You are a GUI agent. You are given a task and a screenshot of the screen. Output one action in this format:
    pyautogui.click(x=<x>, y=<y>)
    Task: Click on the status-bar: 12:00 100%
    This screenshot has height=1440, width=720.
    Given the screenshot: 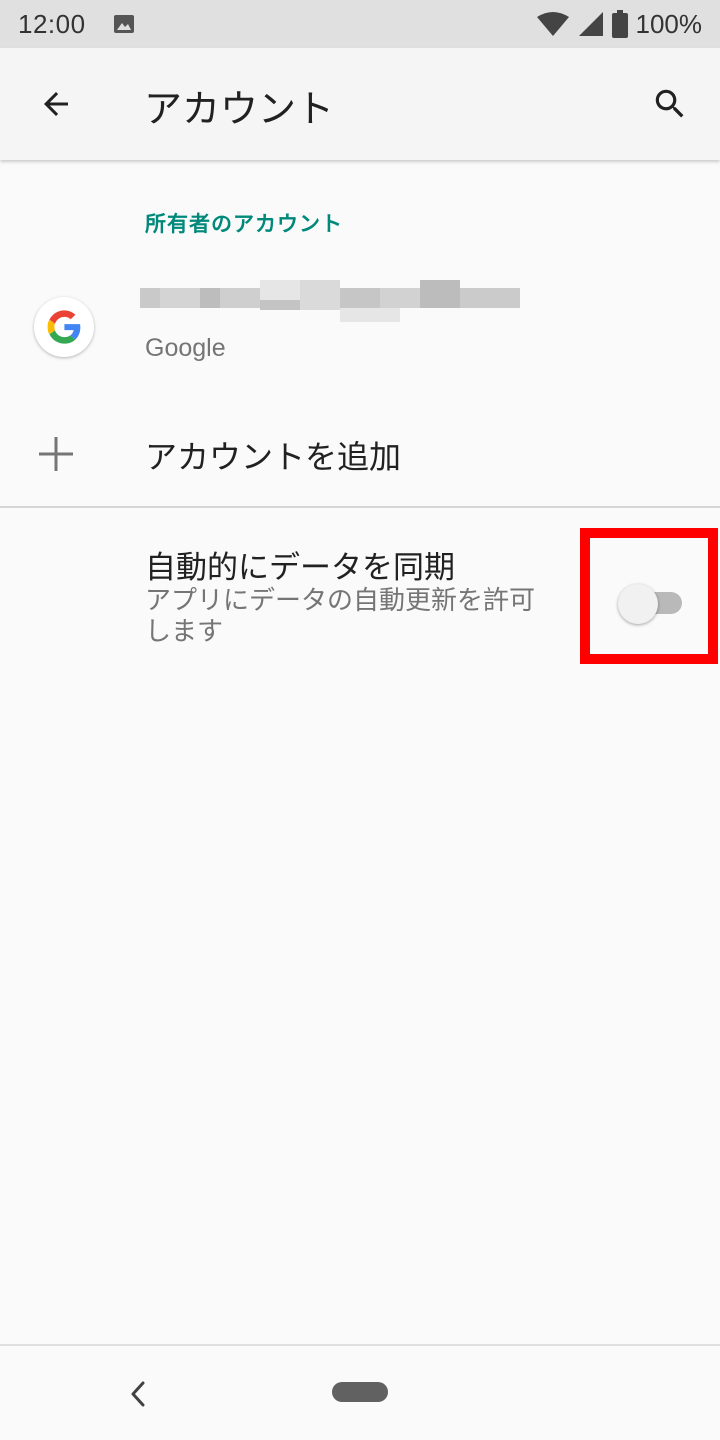 What is the action you would take?
    pyautogui.click(x=360, y=24)
    